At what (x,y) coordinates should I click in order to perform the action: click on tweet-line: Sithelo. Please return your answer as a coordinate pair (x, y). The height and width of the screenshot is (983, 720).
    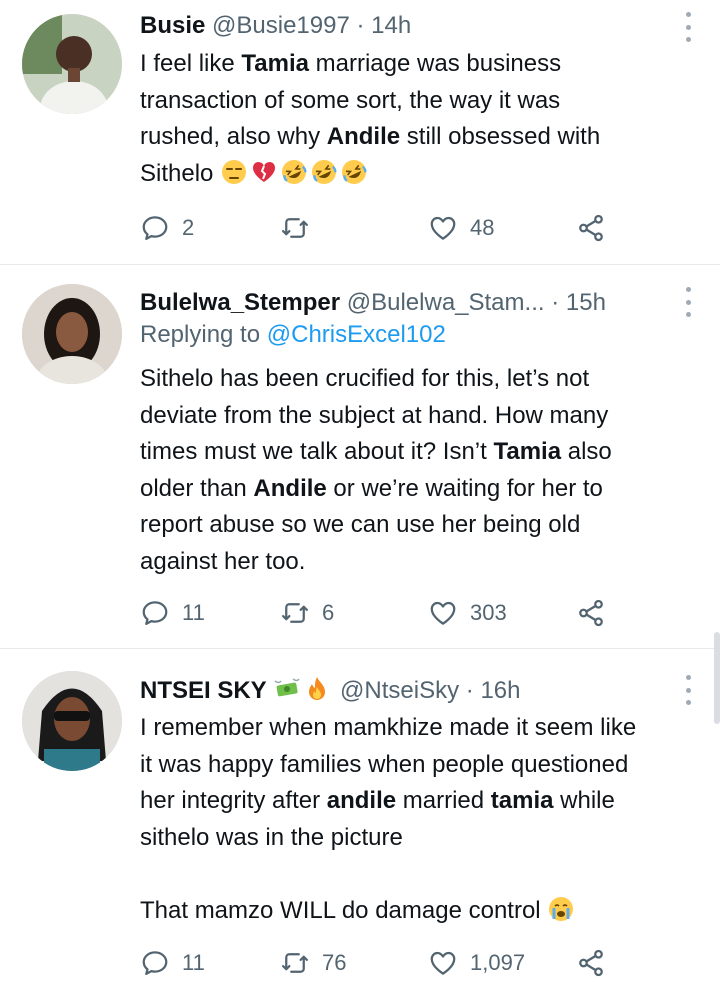
    Looking at the image, I should click on (420, 174).